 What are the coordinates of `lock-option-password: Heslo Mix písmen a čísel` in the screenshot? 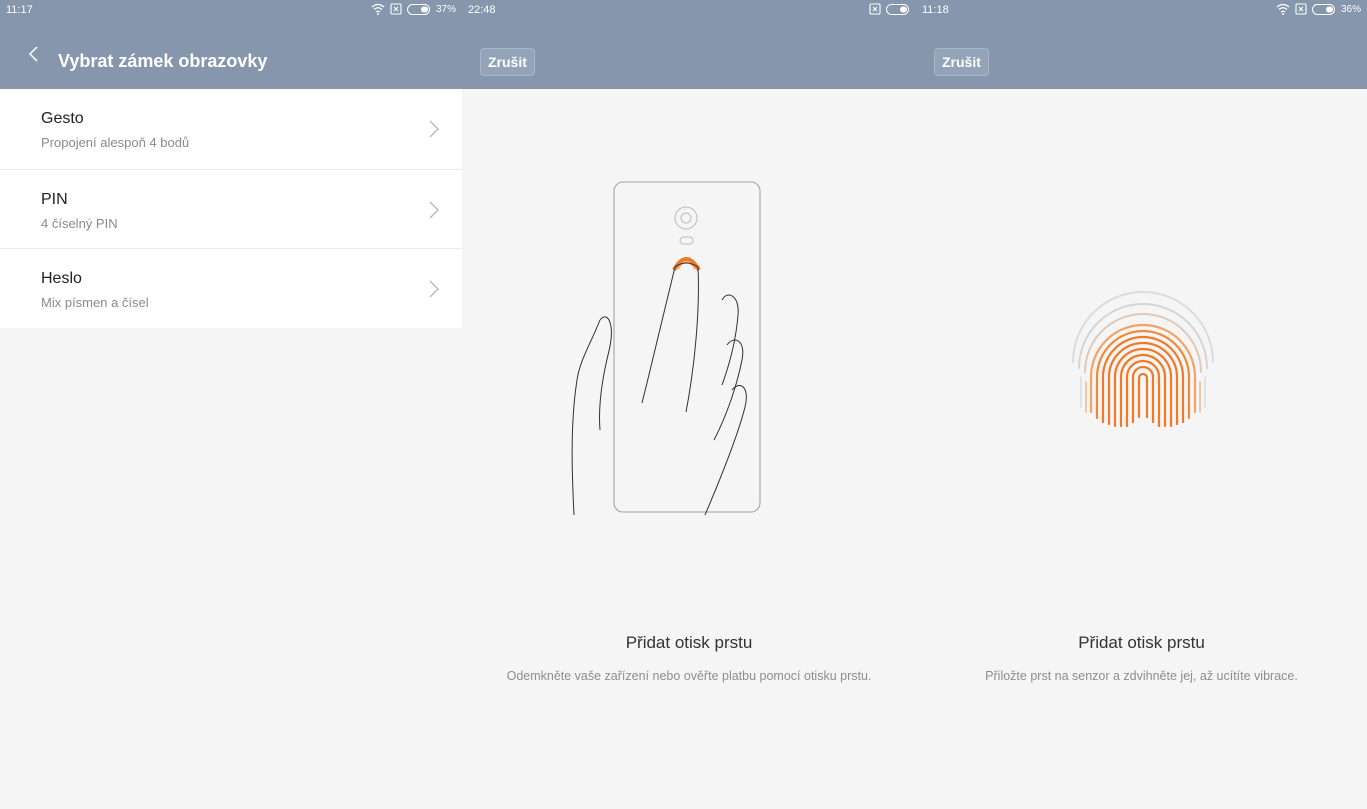 It's located at (231, 288).